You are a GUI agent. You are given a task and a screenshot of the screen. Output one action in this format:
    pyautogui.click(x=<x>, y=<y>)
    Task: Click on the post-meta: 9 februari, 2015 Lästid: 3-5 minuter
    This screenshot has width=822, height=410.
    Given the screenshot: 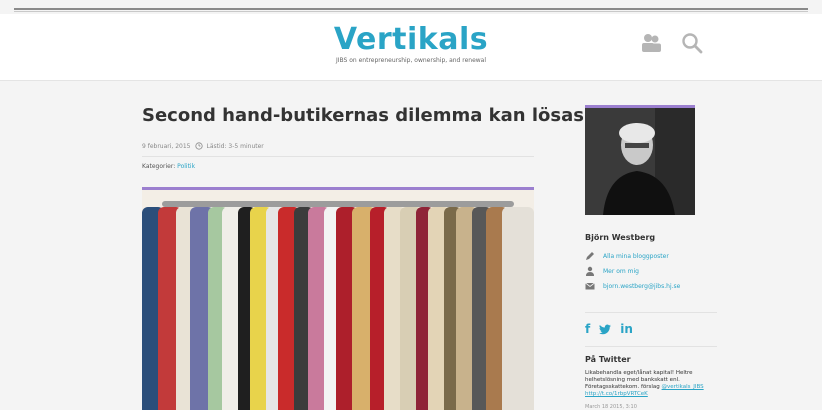 What is the action you would take?
    pyautogui.click(x=203, y=146)
    